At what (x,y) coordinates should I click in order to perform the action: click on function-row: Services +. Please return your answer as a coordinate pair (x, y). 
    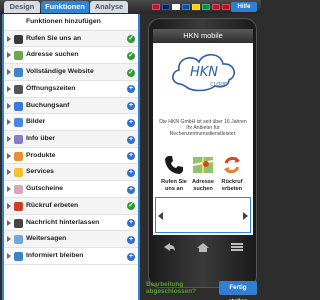
    Looking at the image, I should click on (71, 173).